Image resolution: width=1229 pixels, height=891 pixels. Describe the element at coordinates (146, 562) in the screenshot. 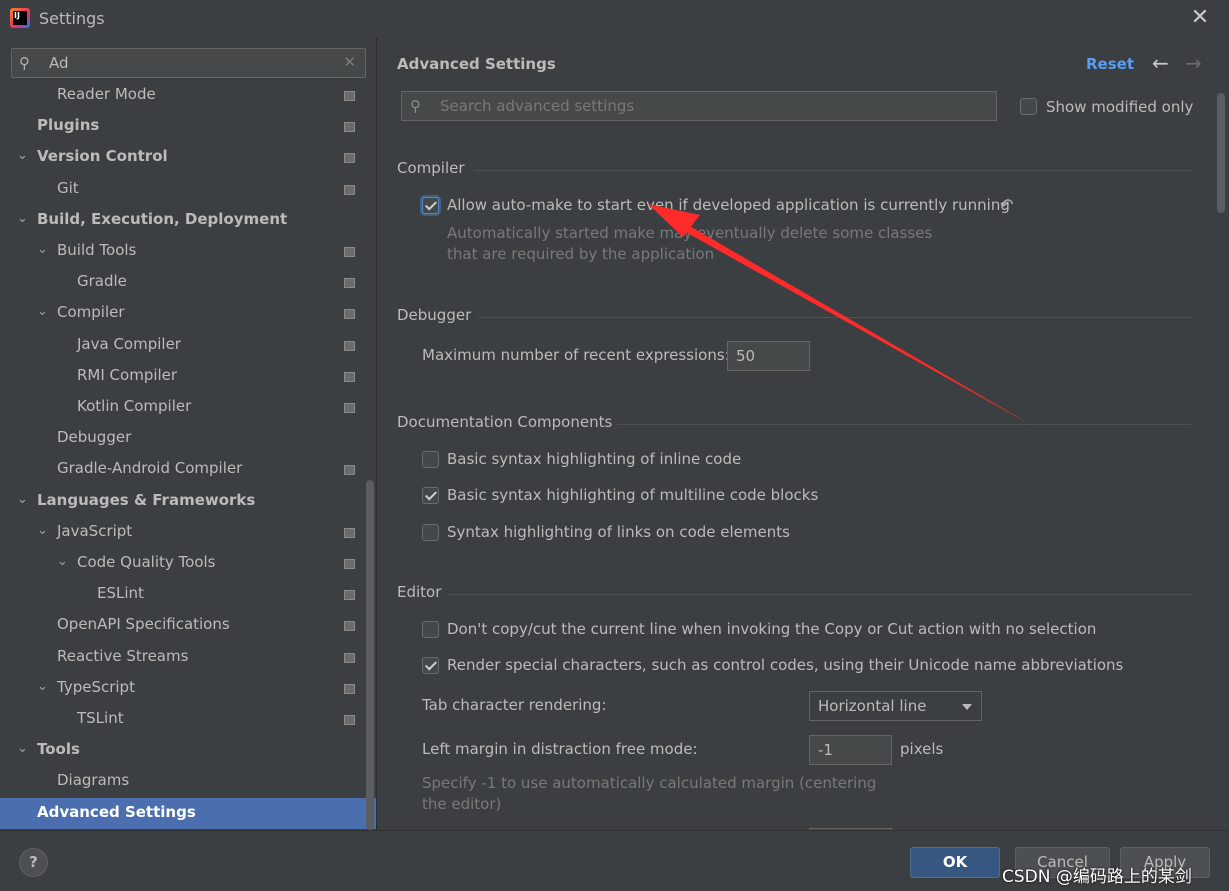

I see `sidebar-item-label: Code Quality Tools` at that location.